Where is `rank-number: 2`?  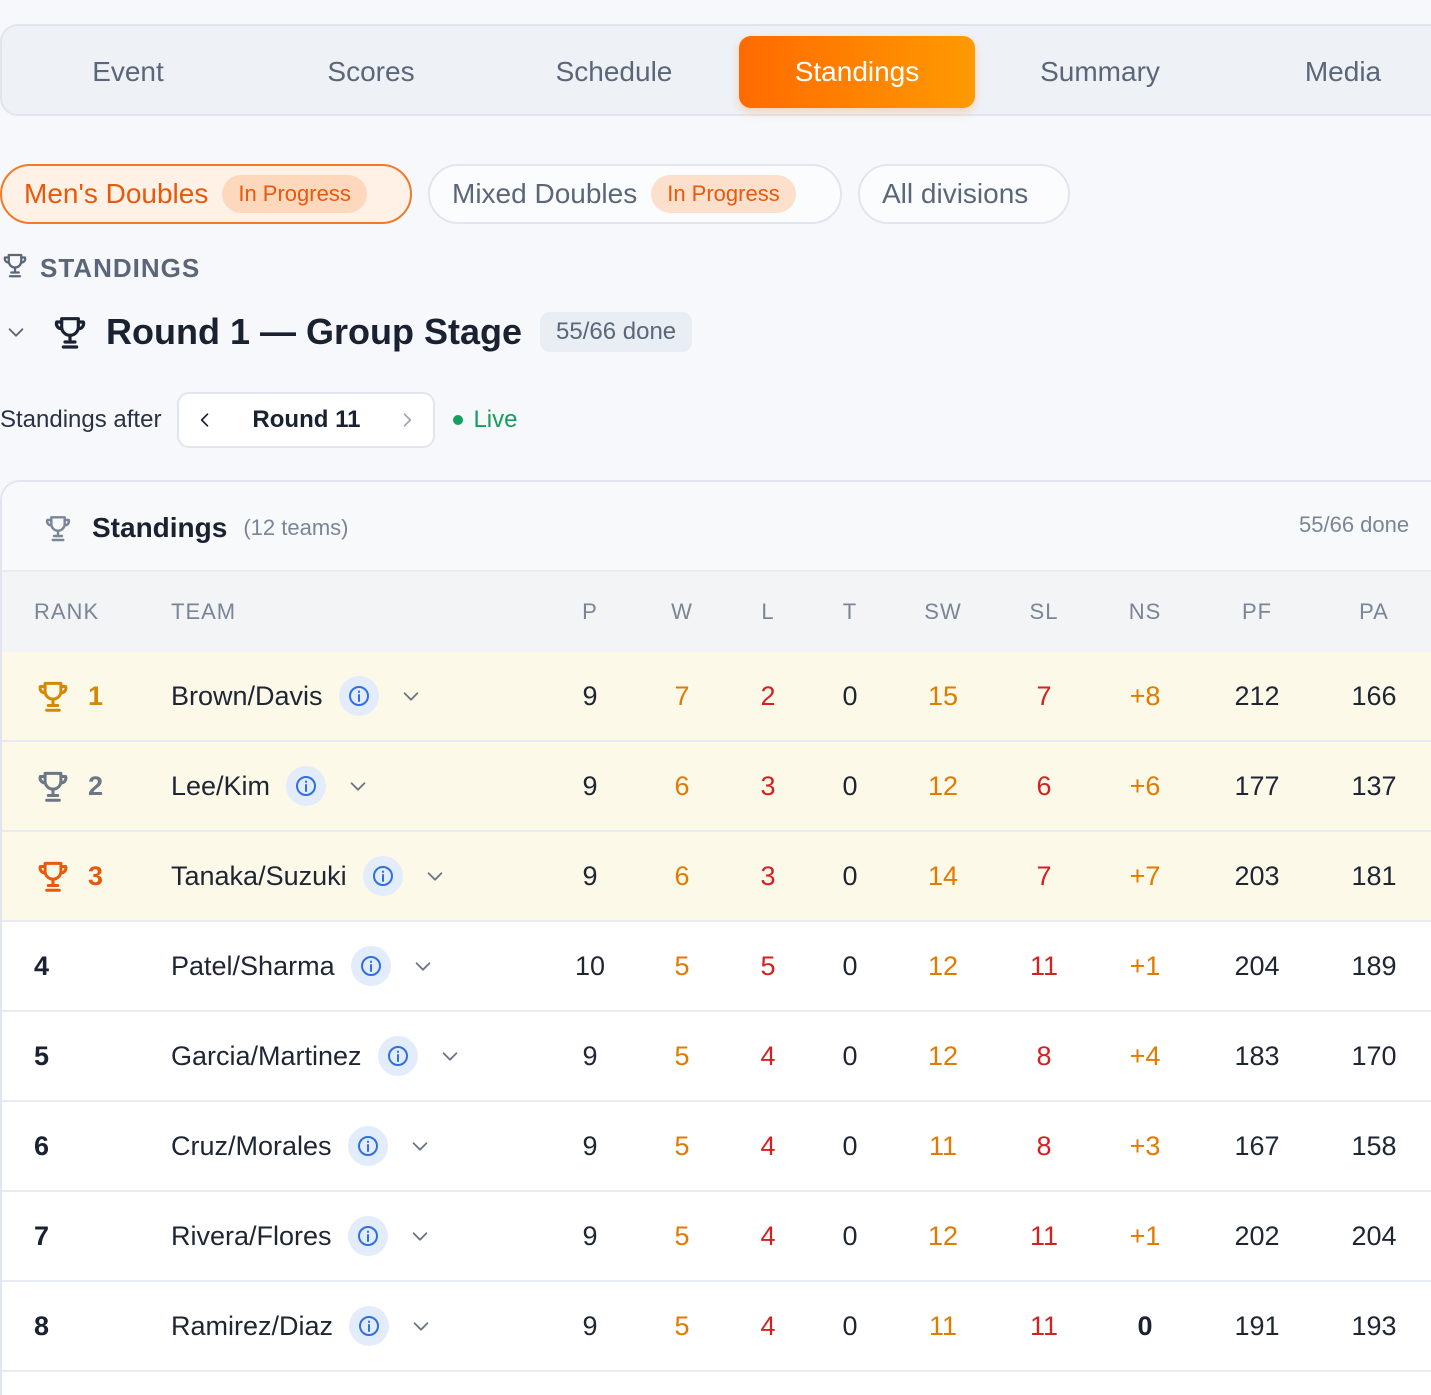 rank-number: 2 is located at coordinates (96, 785).